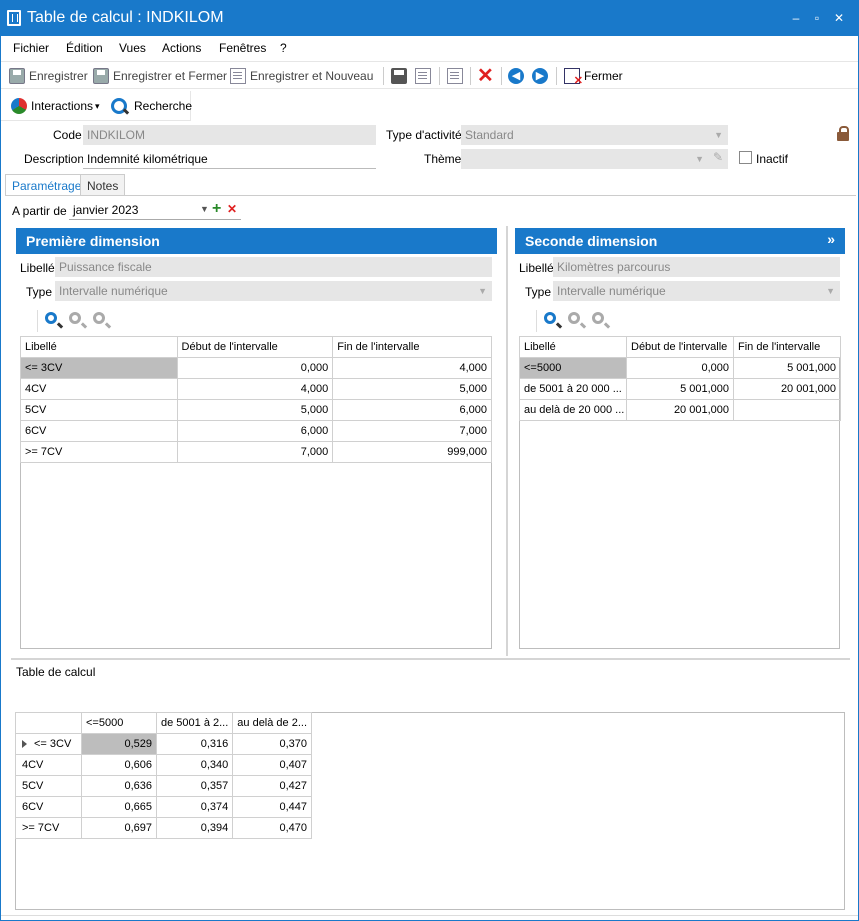 This screenshot has height=921, width=859. I want to click on menu-vues: Vues, so click(132, 48).